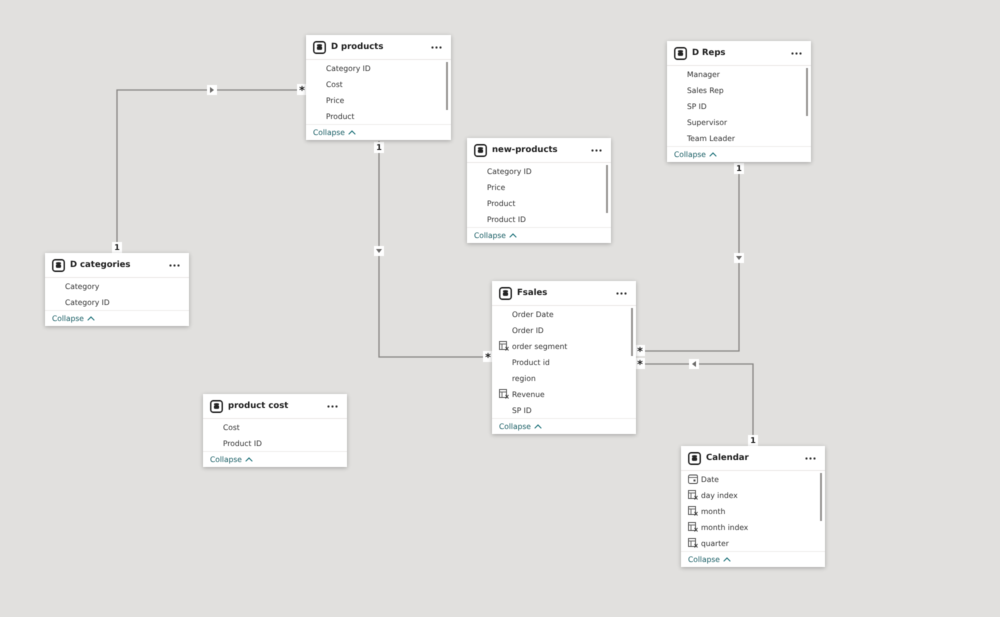  I want to click on table-title: new-products, so click(525, 150).